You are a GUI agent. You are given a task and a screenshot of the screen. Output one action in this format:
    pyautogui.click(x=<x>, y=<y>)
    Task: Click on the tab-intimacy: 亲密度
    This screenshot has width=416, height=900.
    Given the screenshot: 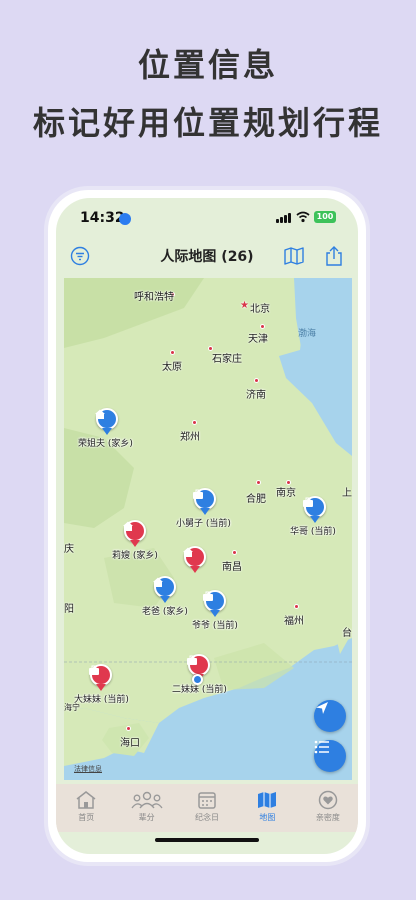 What is the action you would take?
    pyautogui.click(x=328, y=808)
    